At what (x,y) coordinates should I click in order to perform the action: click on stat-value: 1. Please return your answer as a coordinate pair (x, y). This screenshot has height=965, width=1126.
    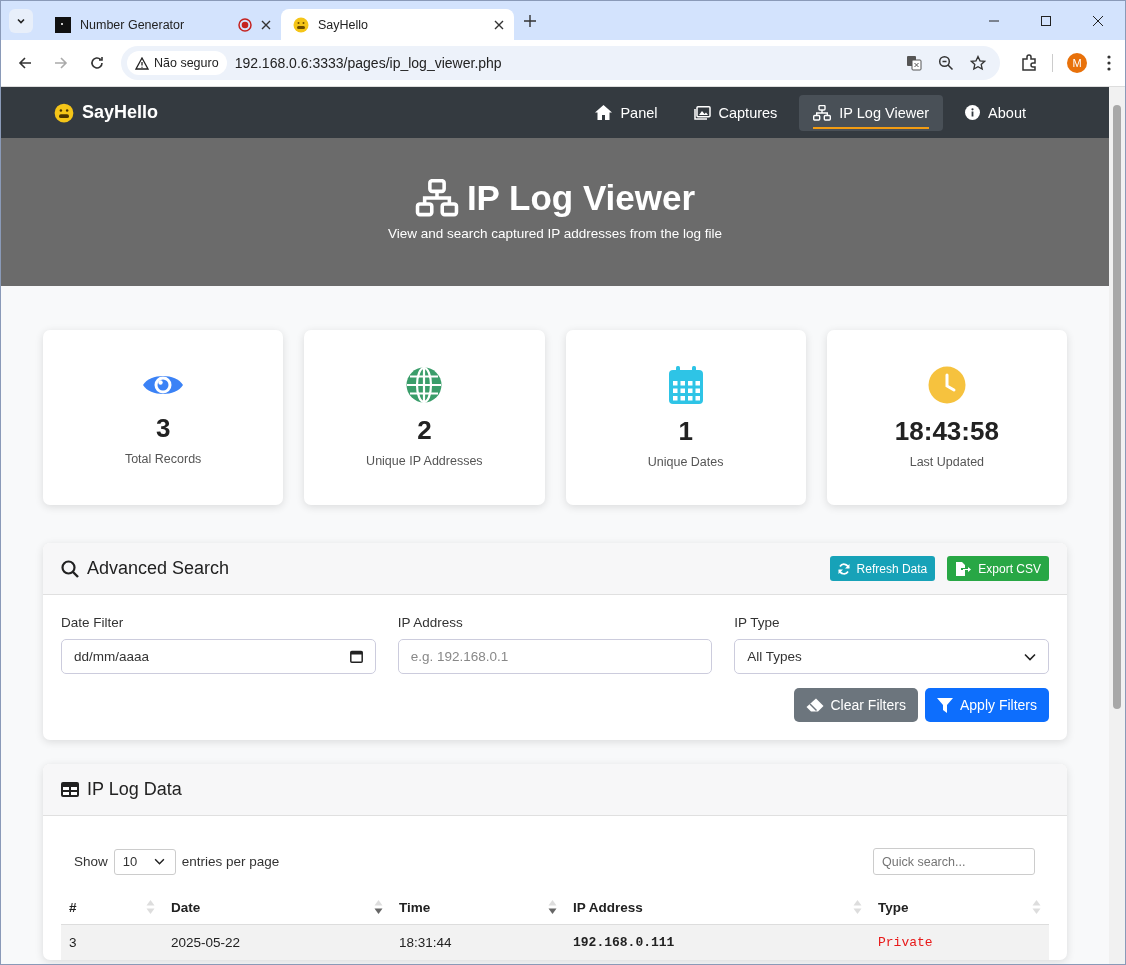
    Looking at the image, I should click on (685, 431).